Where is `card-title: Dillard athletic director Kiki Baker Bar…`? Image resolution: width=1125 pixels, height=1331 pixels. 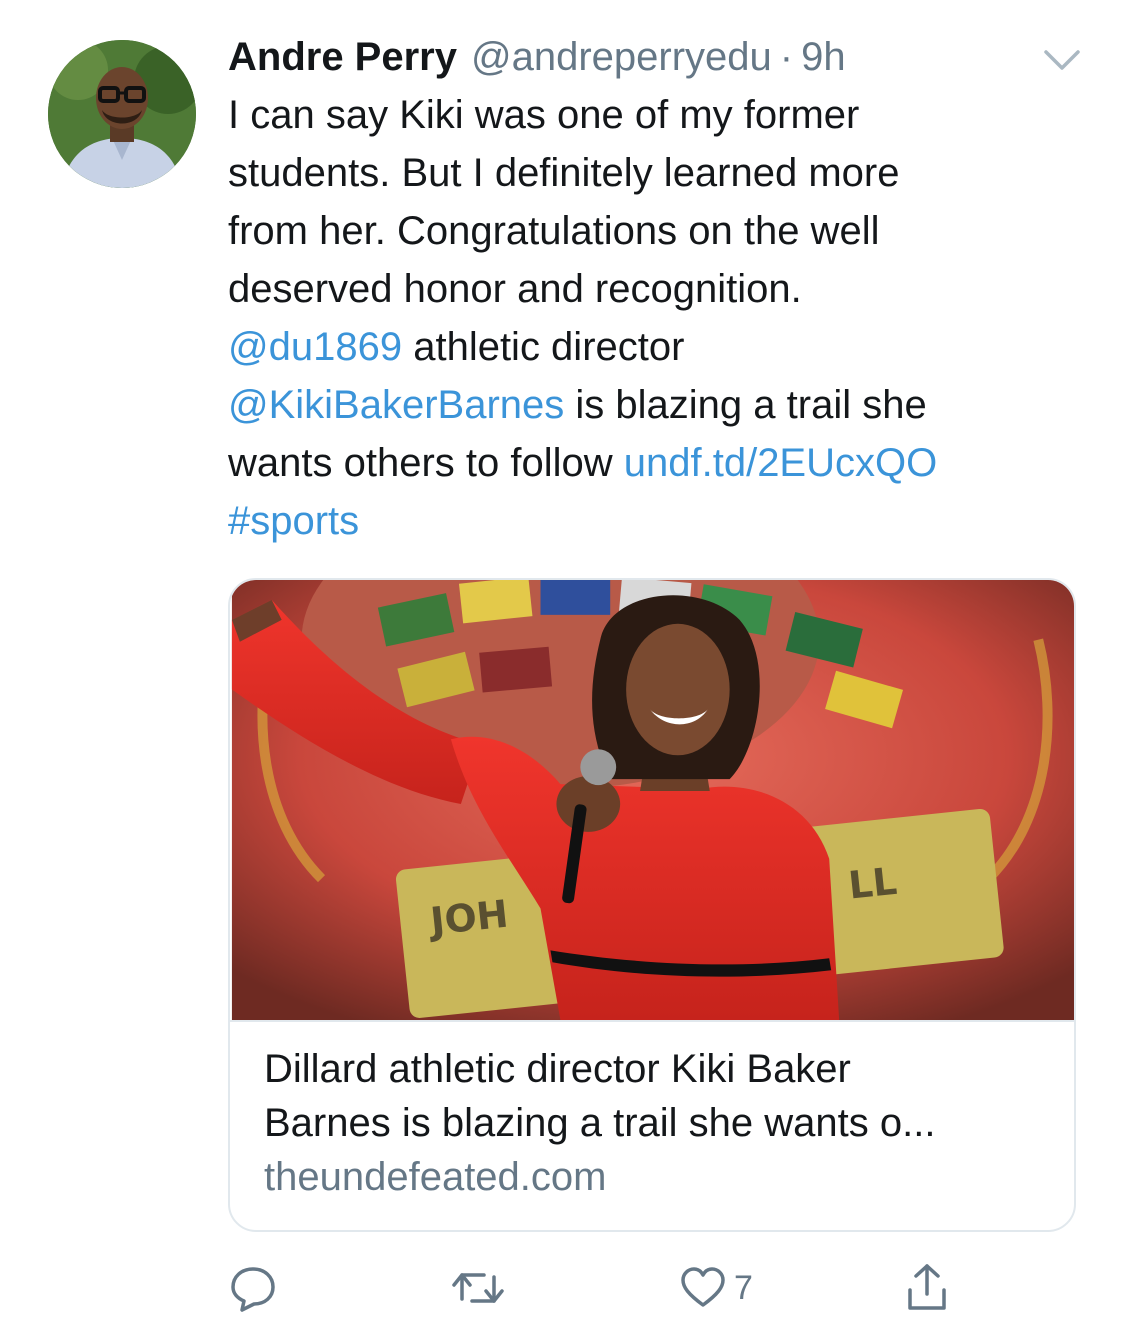 card-title: Dillard athletic director Kiki Baker Bar… is located at coordinates (652, 1096).